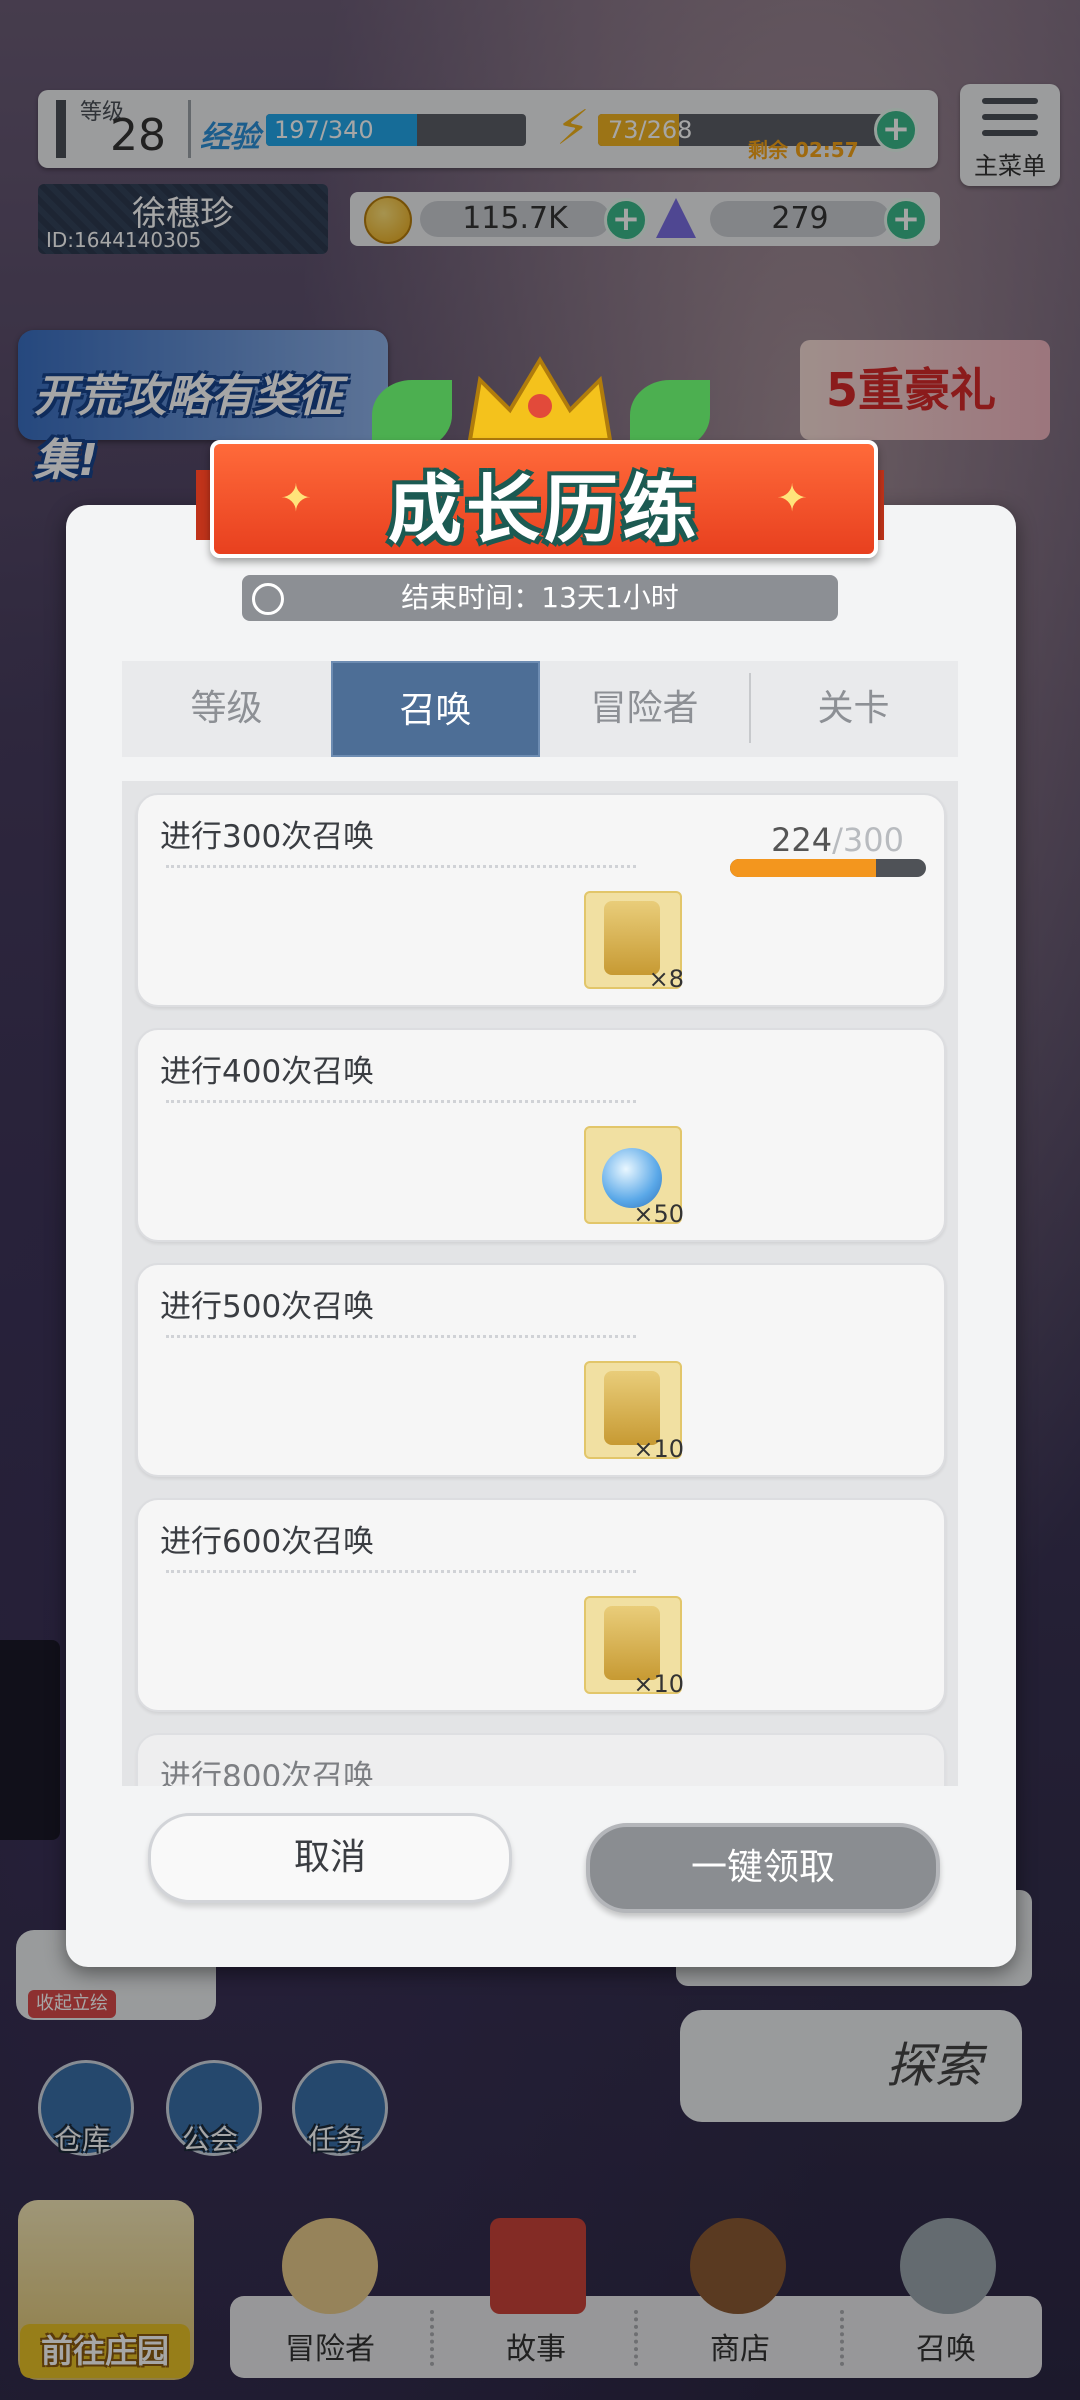 This screenshot has width=1080, height=2400. What do you see at coordinates (541, 1370) in the screenshot?
I see `task-card: 进行500次召唤 ×10` at bounding box center [541, 1370].